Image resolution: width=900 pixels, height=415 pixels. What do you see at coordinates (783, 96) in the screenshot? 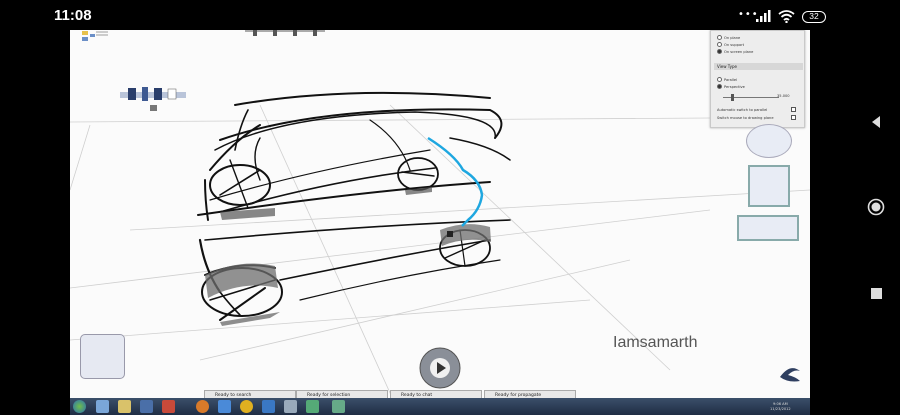
I see `angle-value: 35.000` at bounding box center [783, 96].